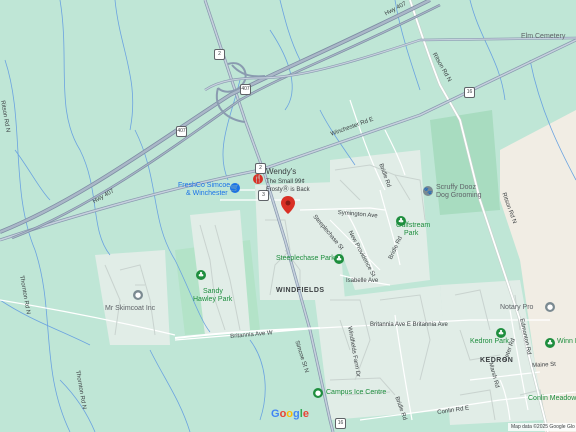 Image resolution: width=576 pixels, height=432 pixels. I want to click on street-label: Maine St, so click(544, 365).